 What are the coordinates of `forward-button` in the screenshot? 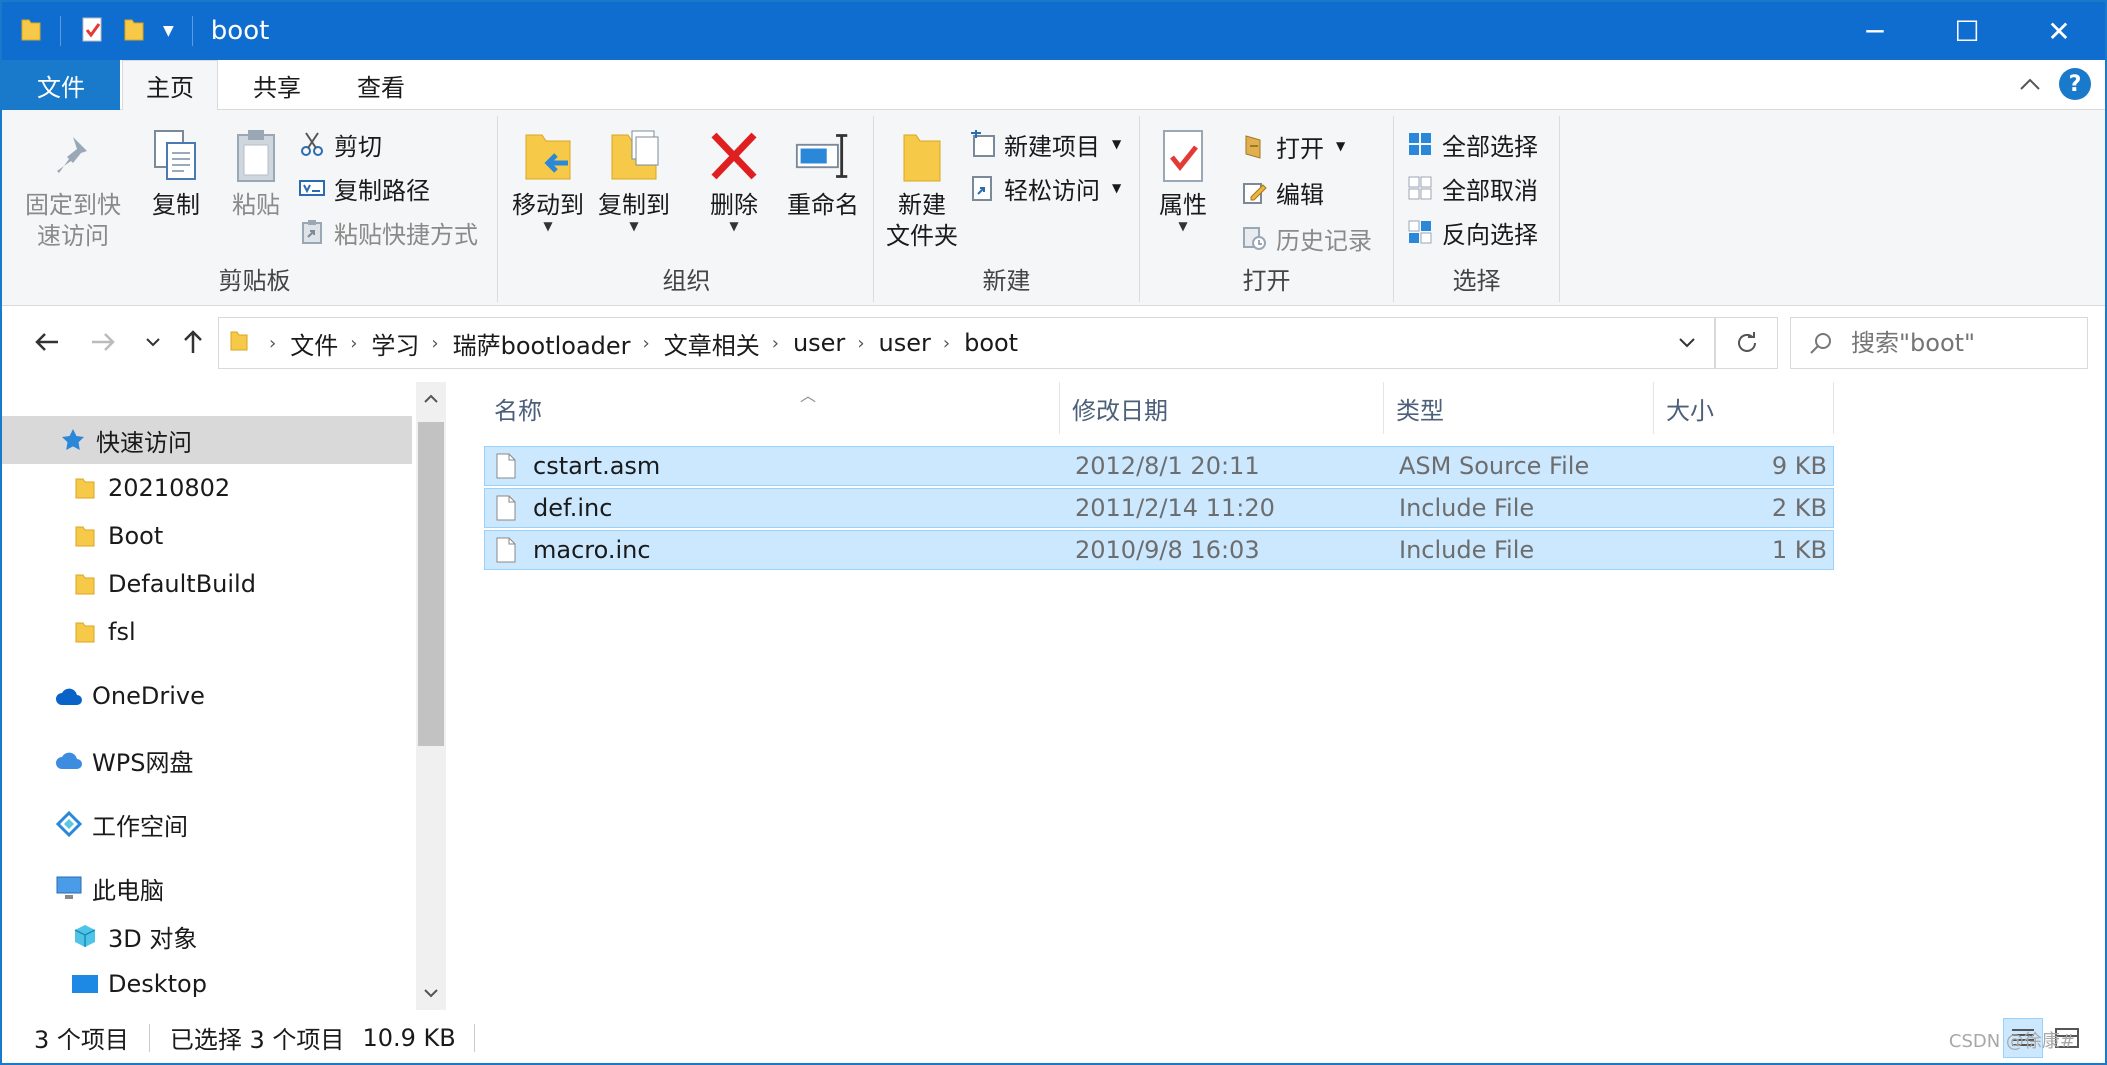 It's located at (103, 342).